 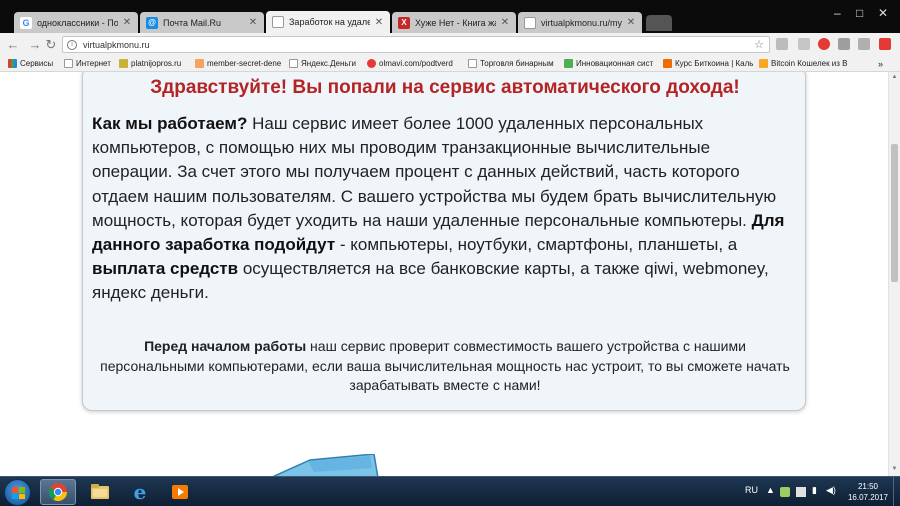 What do you see at coordinates (13, 44) in the screenshot?
I see `back-icon: ←` at bounding box center [13, 44].